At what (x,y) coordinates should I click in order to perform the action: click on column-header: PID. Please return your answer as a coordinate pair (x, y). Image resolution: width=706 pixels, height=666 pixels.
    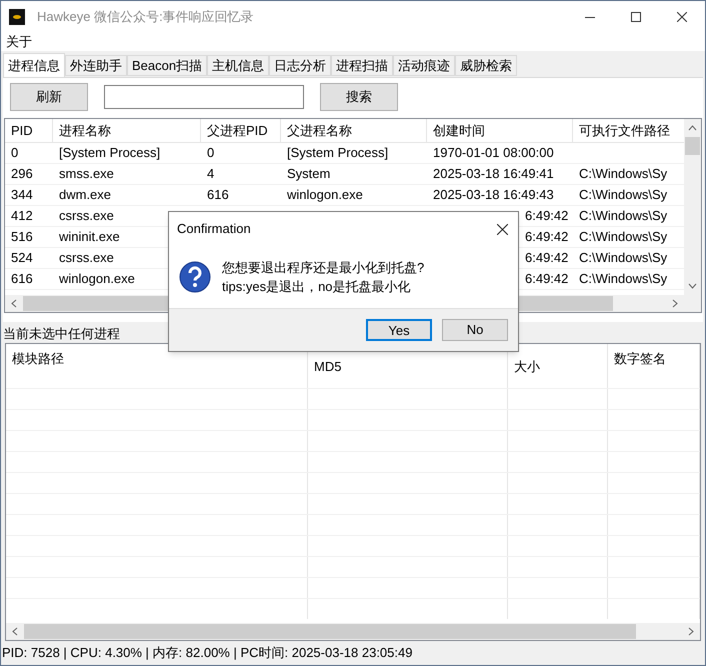
    Looking at the image, I should click on (22, 130).